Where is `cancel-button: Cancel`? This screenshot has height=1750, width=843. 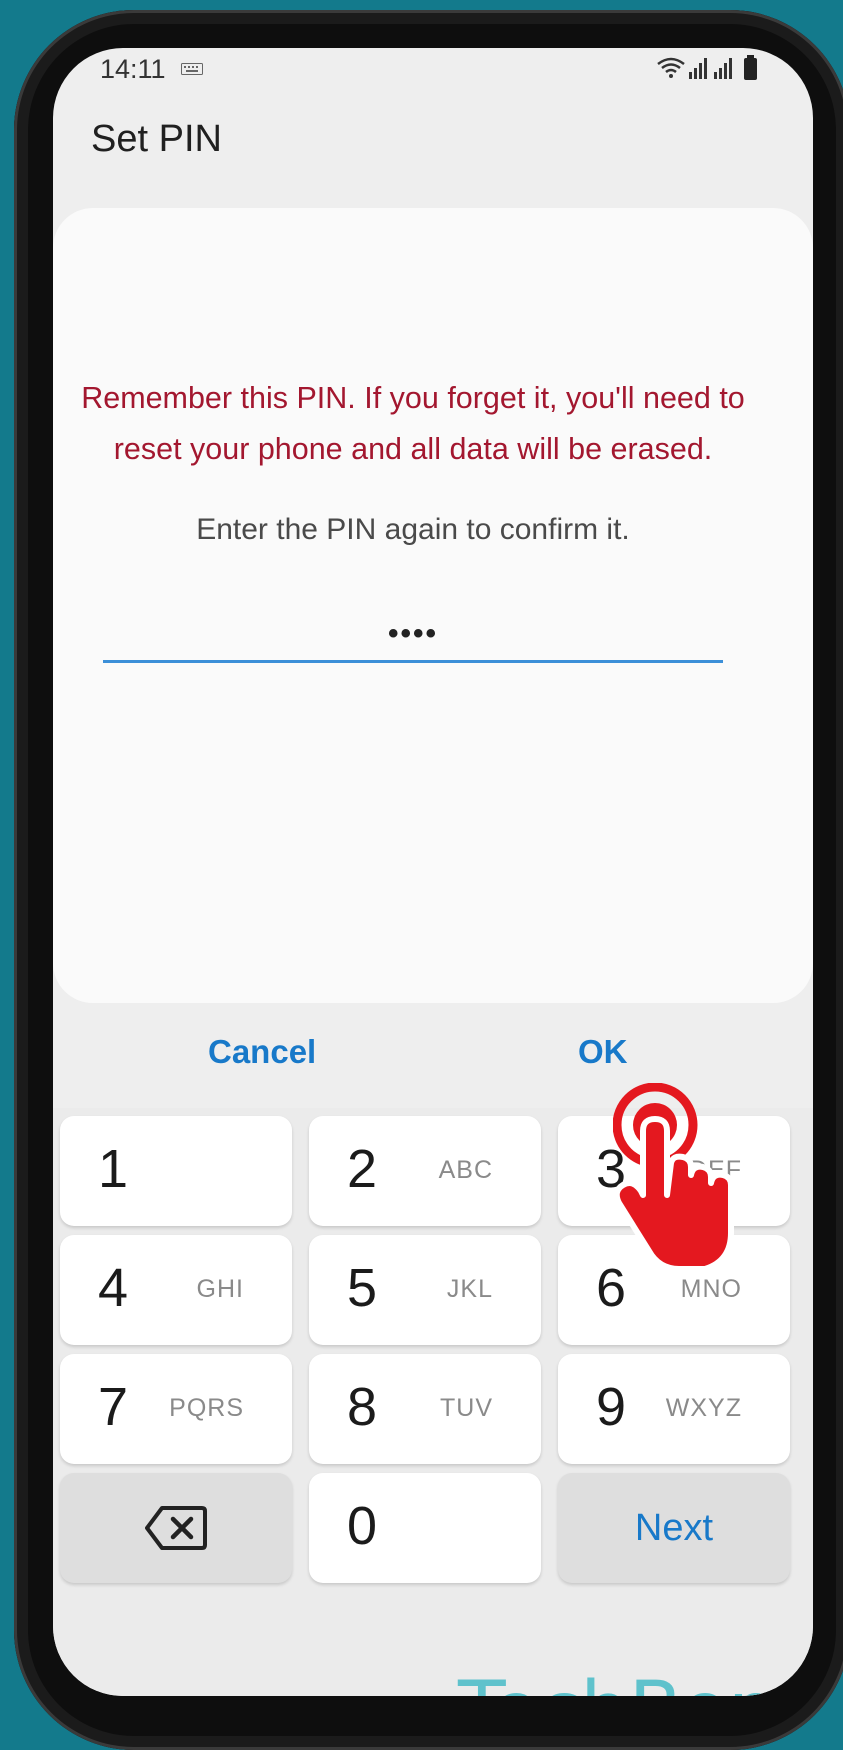 cancel-button: Cancel is located at coordinates (262, 1052).